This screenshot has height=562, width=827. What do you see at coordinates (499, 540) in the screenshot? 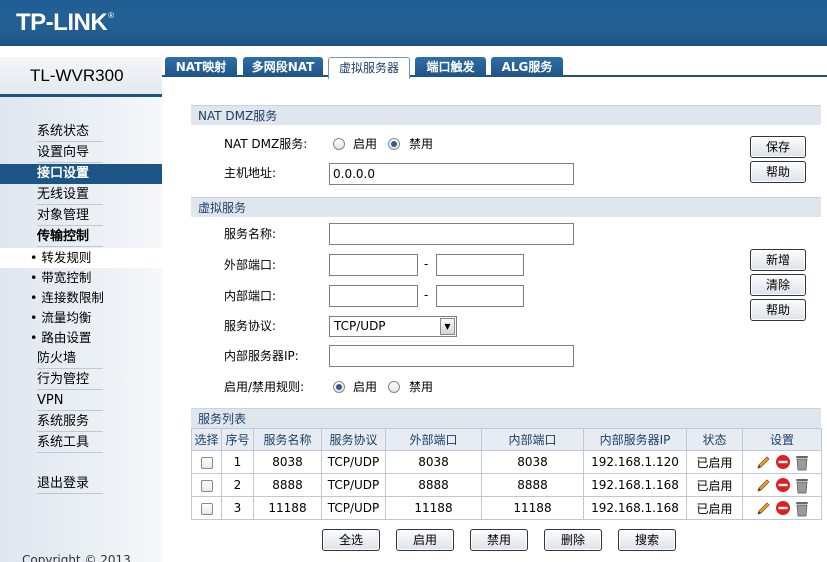
I see `disable-button: 禁用` at bounding box center [499, 540].